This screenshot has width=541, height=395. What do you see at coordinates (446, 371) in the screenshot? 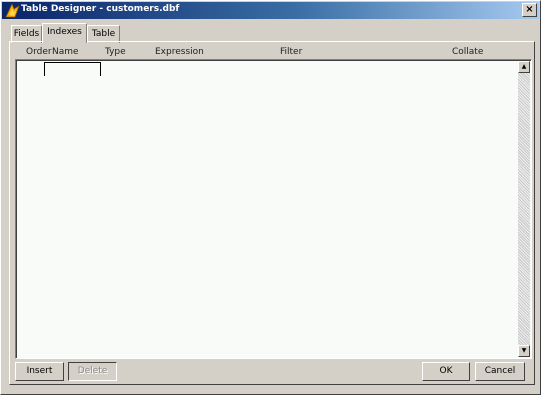
I see `ok-button: OK` at bounding box center [446, 371].